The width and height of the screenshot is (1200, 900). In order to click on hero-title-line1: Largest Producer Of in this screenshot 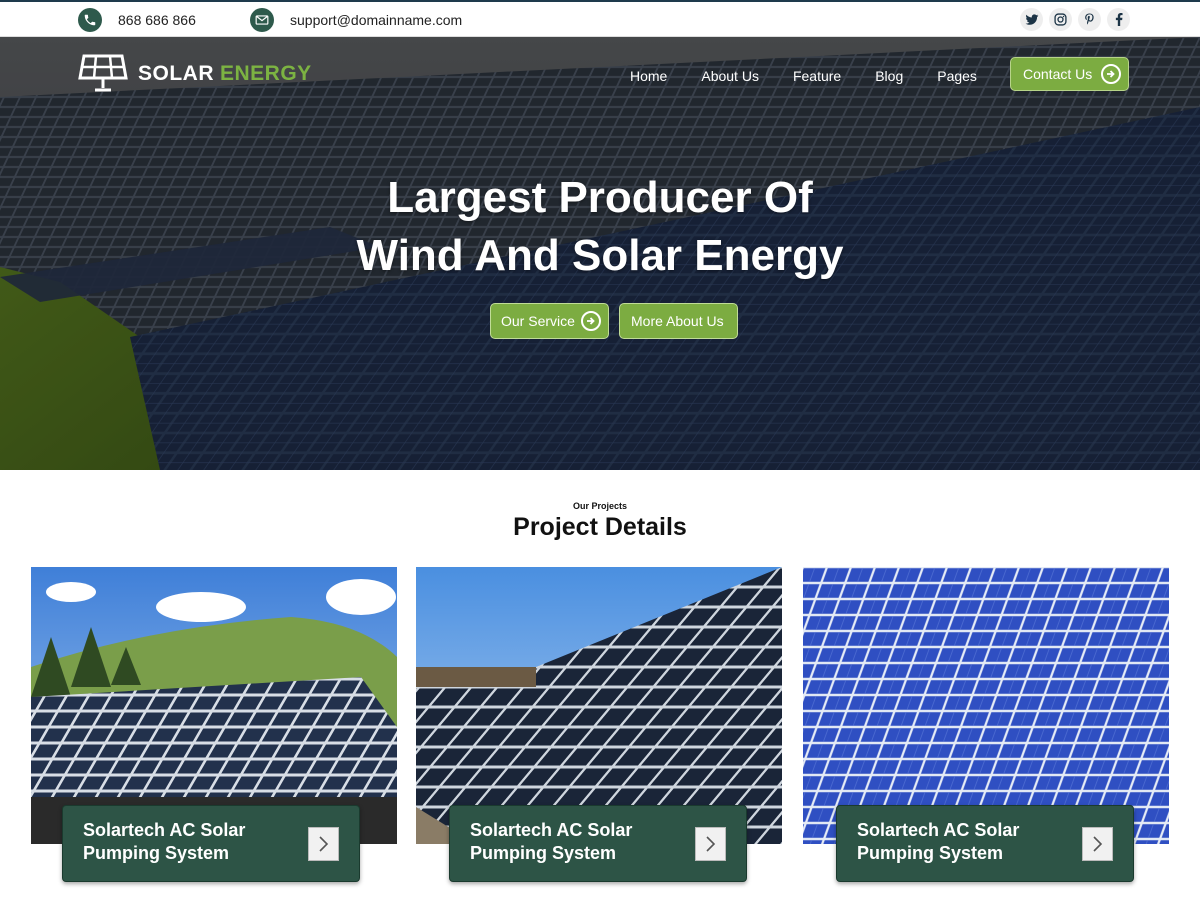, I will do `click(600, 197)`.